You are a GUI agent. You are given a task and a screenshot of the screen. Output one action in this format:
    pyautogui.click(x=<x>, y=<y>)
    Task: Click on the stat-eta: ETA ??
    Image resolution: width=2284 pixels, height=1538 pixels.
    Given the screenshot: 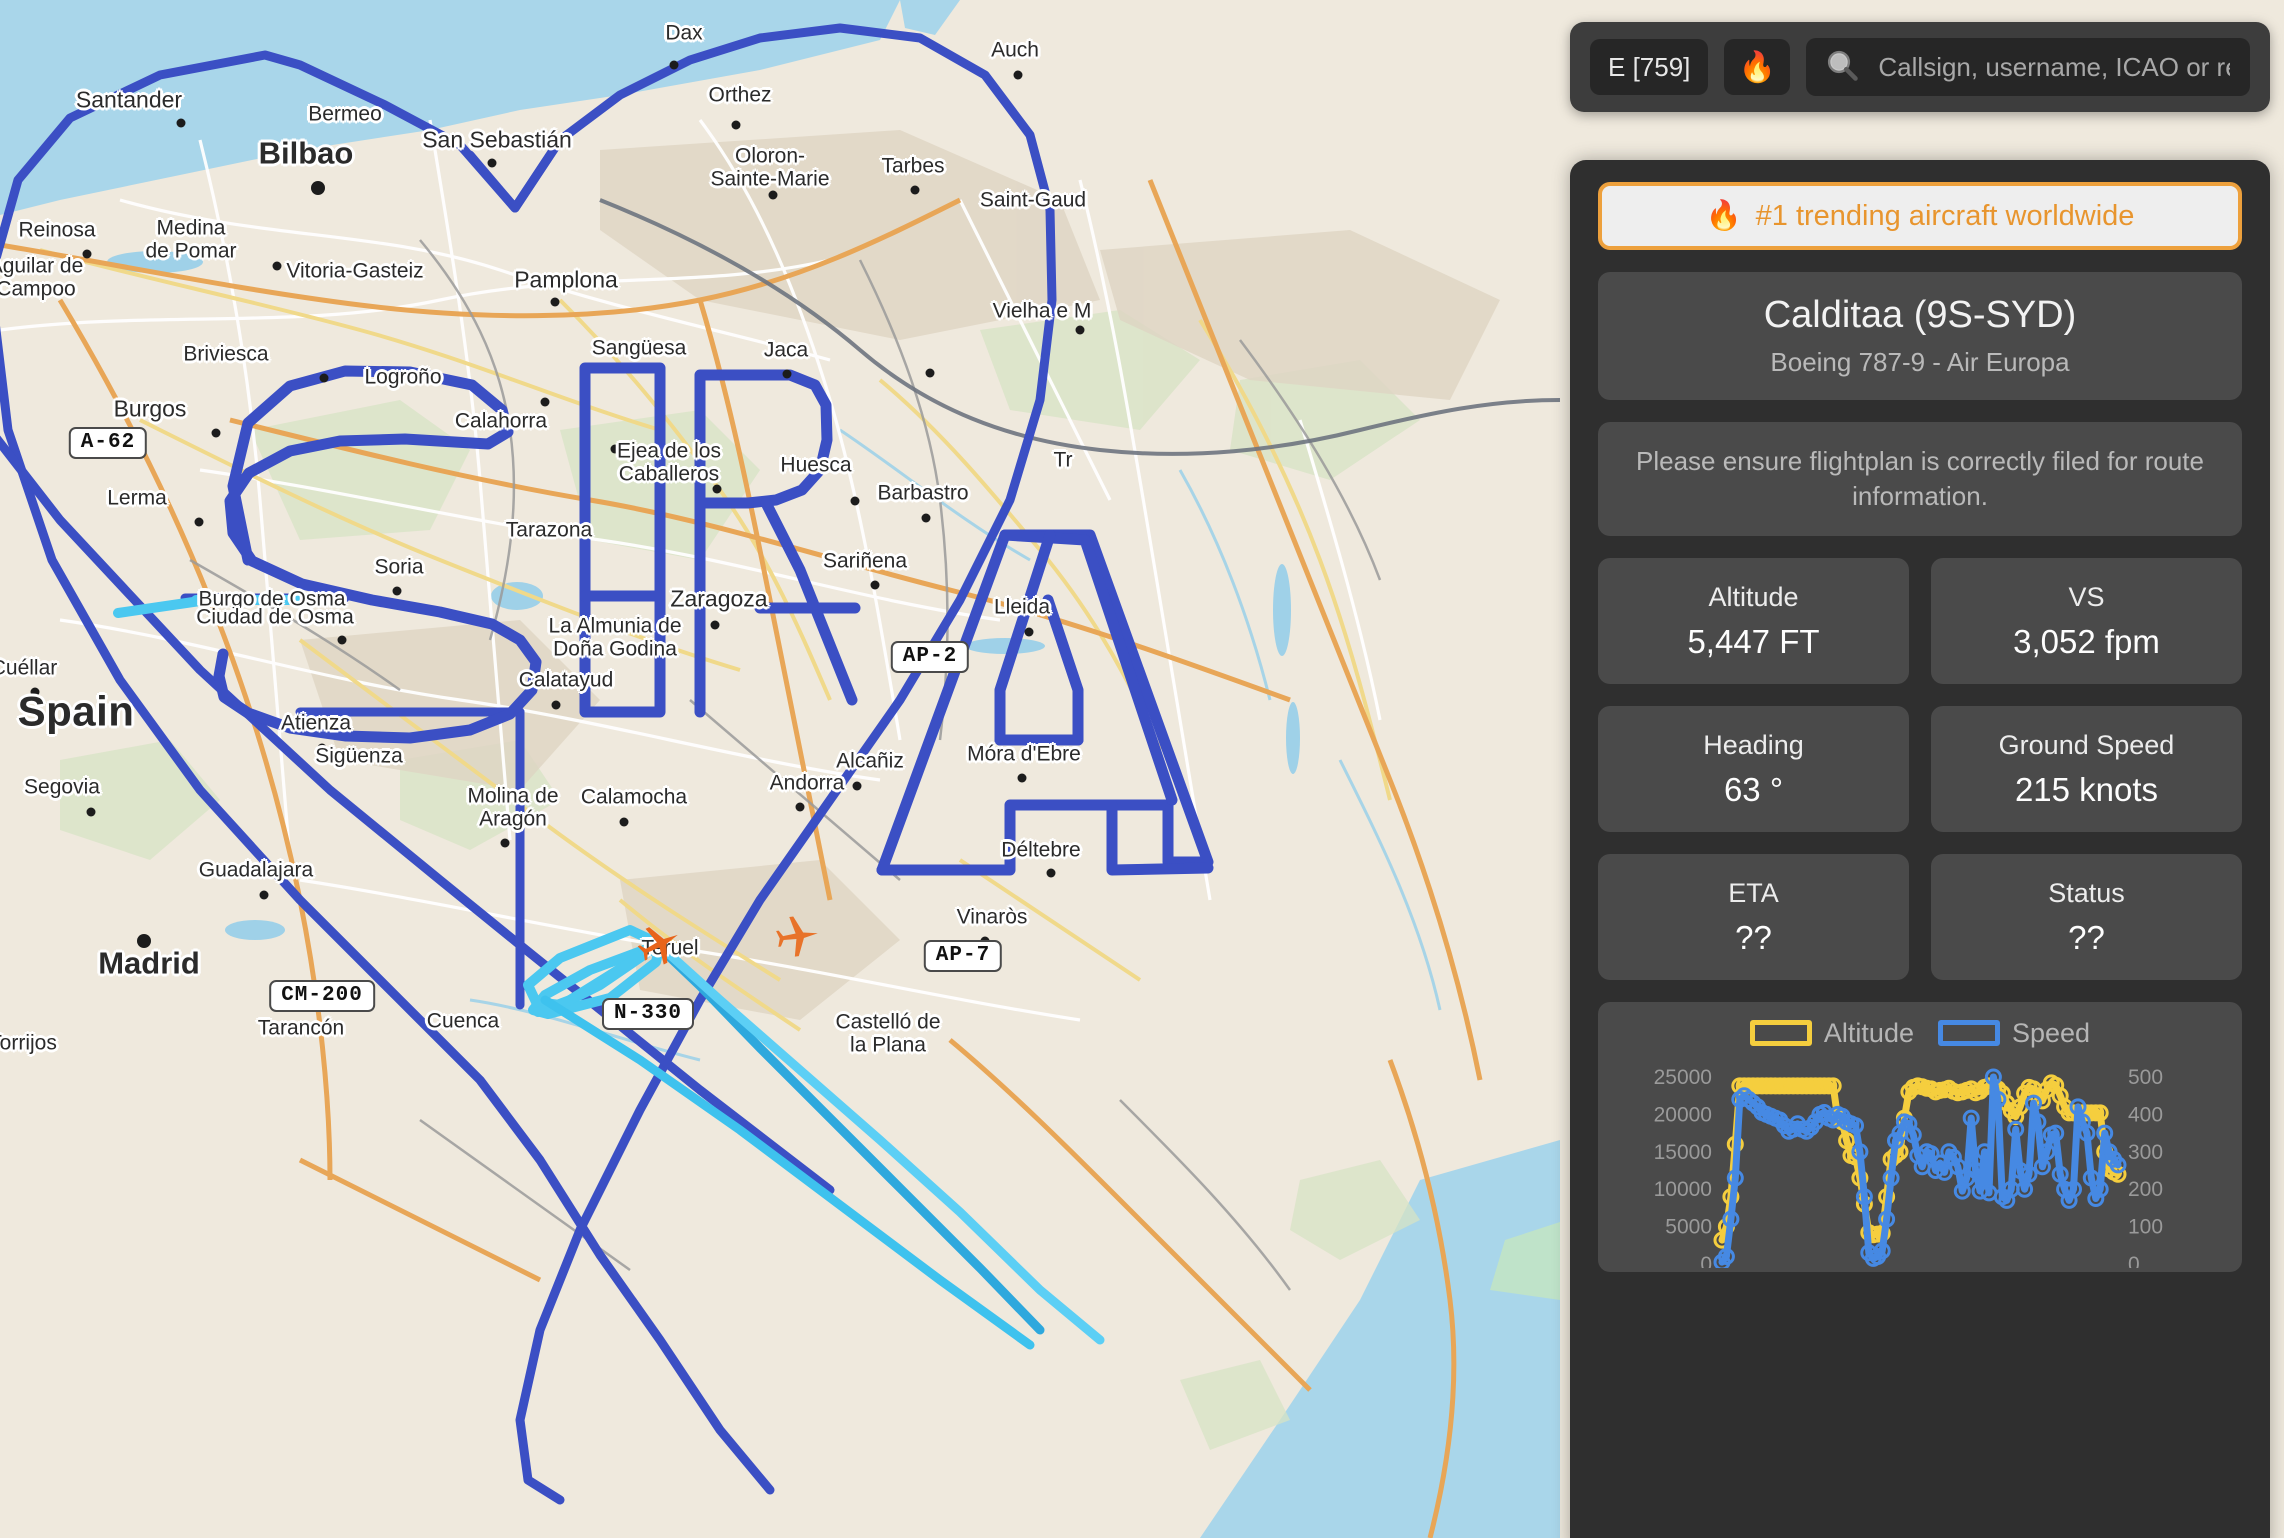 What is the action you would take?
    pyautogui.click(x=1753, y=917)
    